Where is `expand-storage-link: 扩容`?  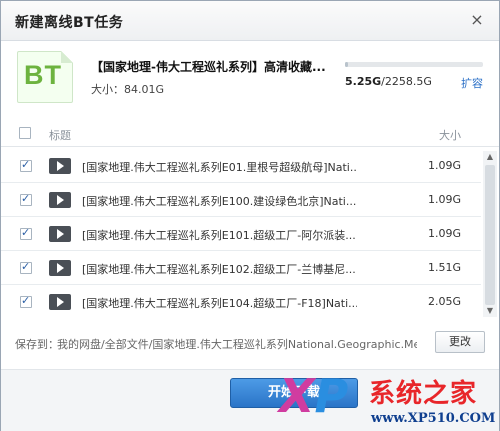
expand-storage-link: 扩容 is located at coordinates (472, 83).